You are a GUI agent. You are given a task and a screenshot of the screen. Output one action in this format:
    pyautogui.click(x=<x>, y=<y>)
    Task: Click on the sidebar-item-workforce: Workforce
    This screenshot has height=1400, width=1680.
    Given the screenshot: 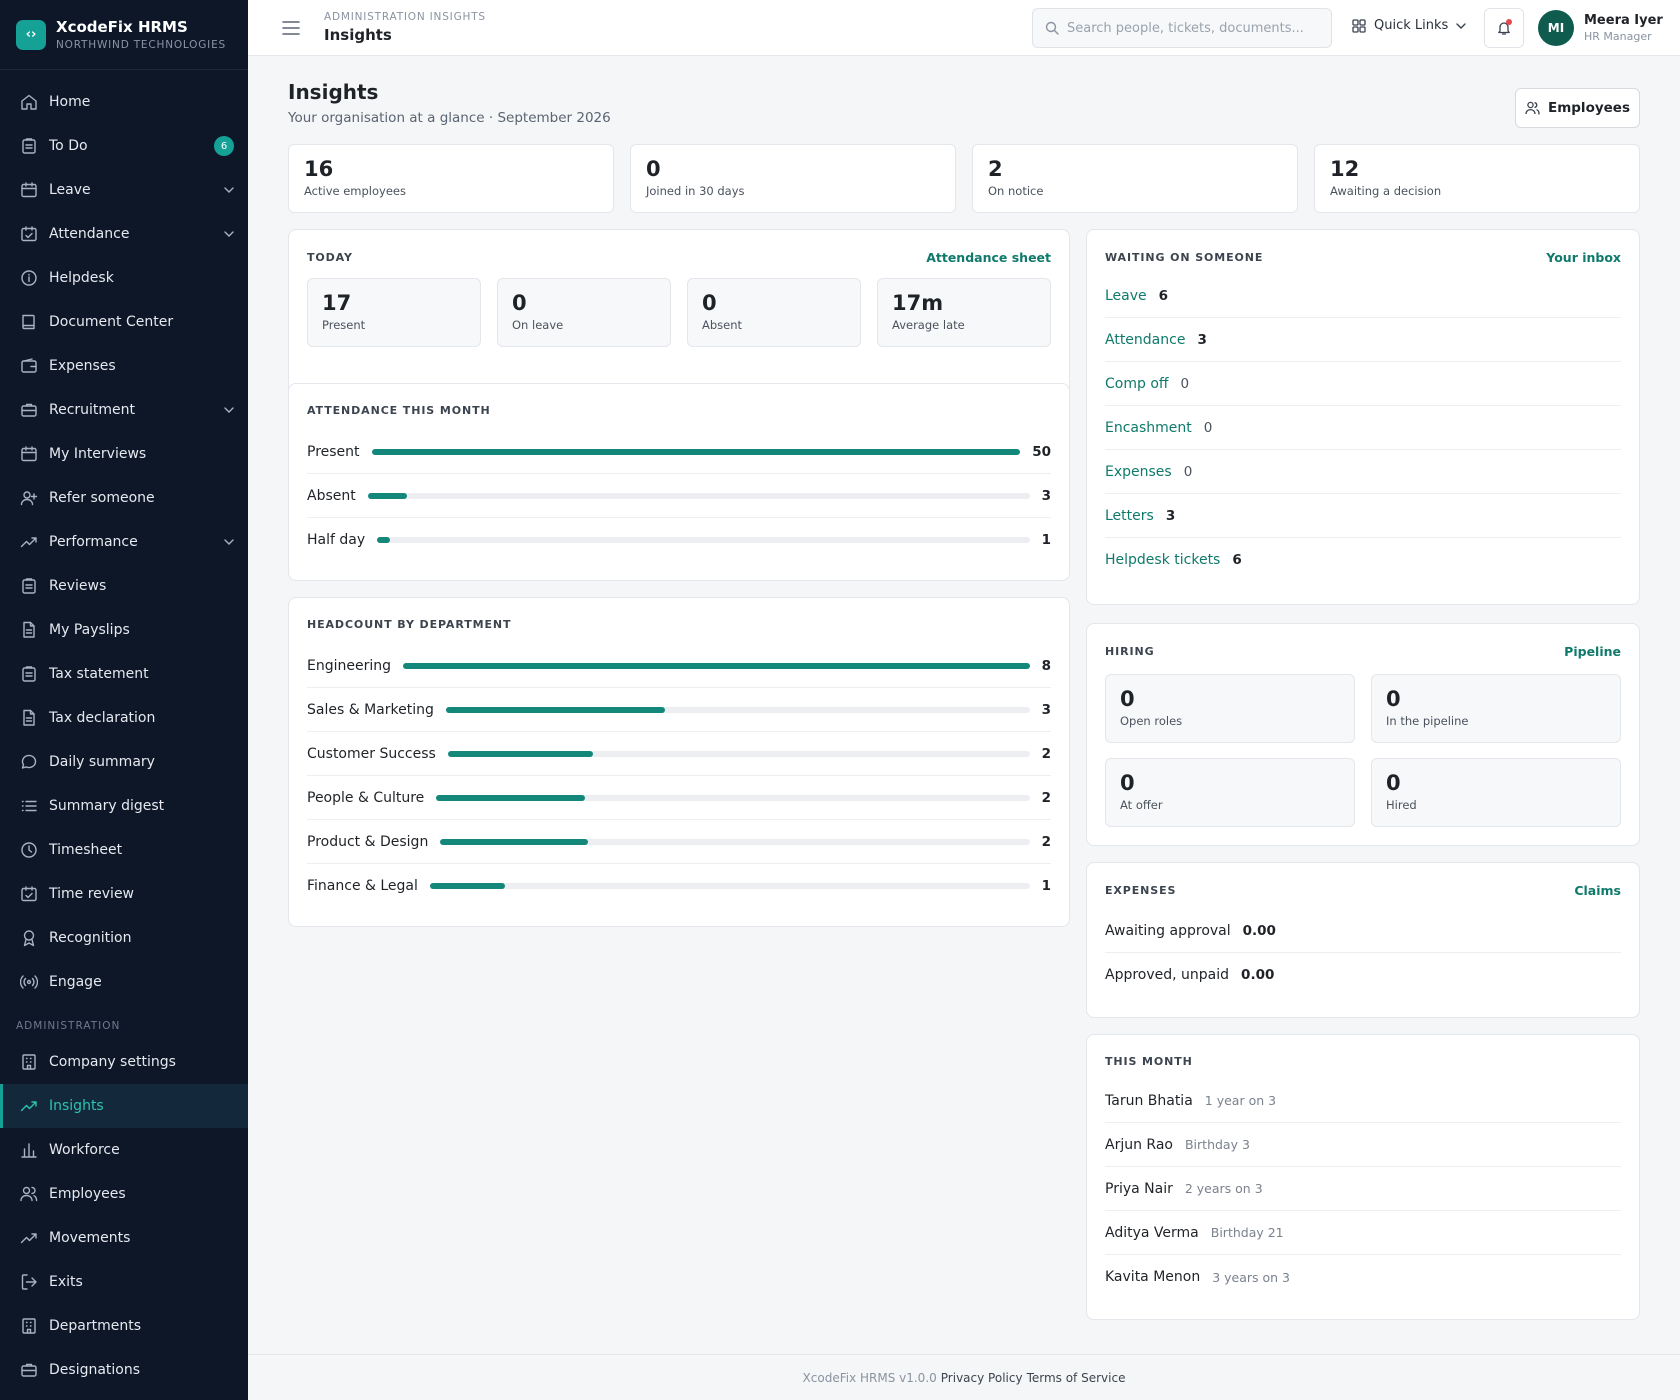 What is the action you would take?
    pyautogui.click(x=124, y=1150)
    